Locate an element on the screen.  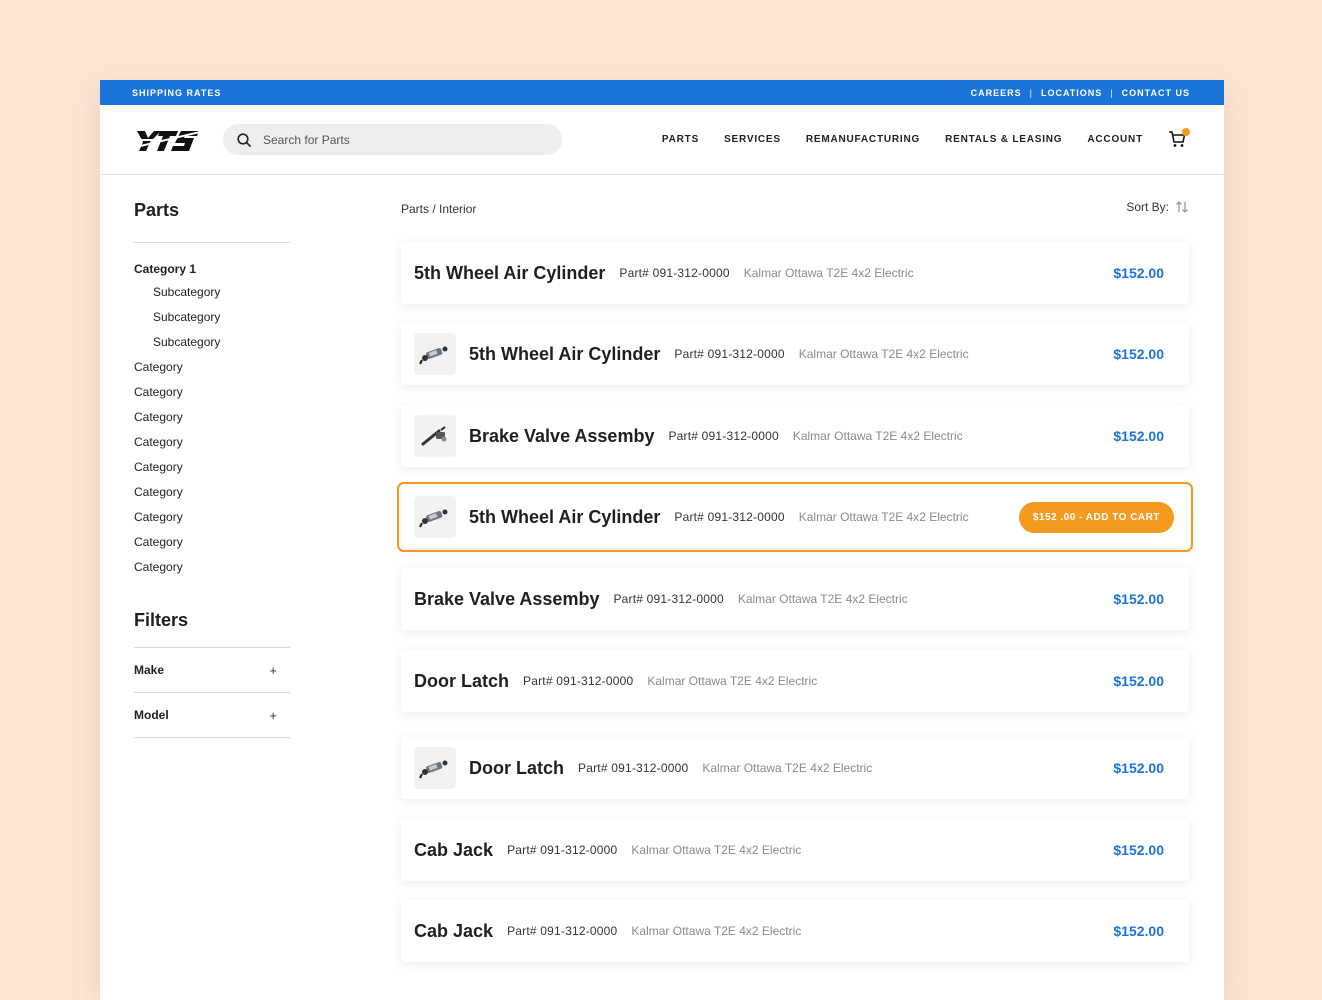
search-bar is located at coordinates (392, 139).